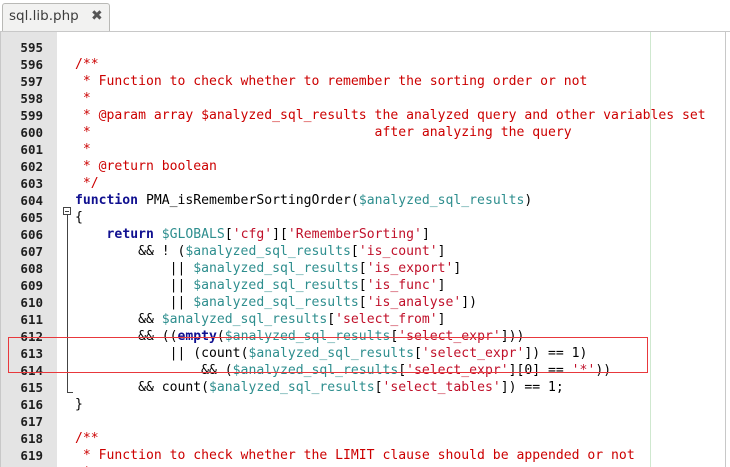  I want to click on code-text: */, so click(87, 183).